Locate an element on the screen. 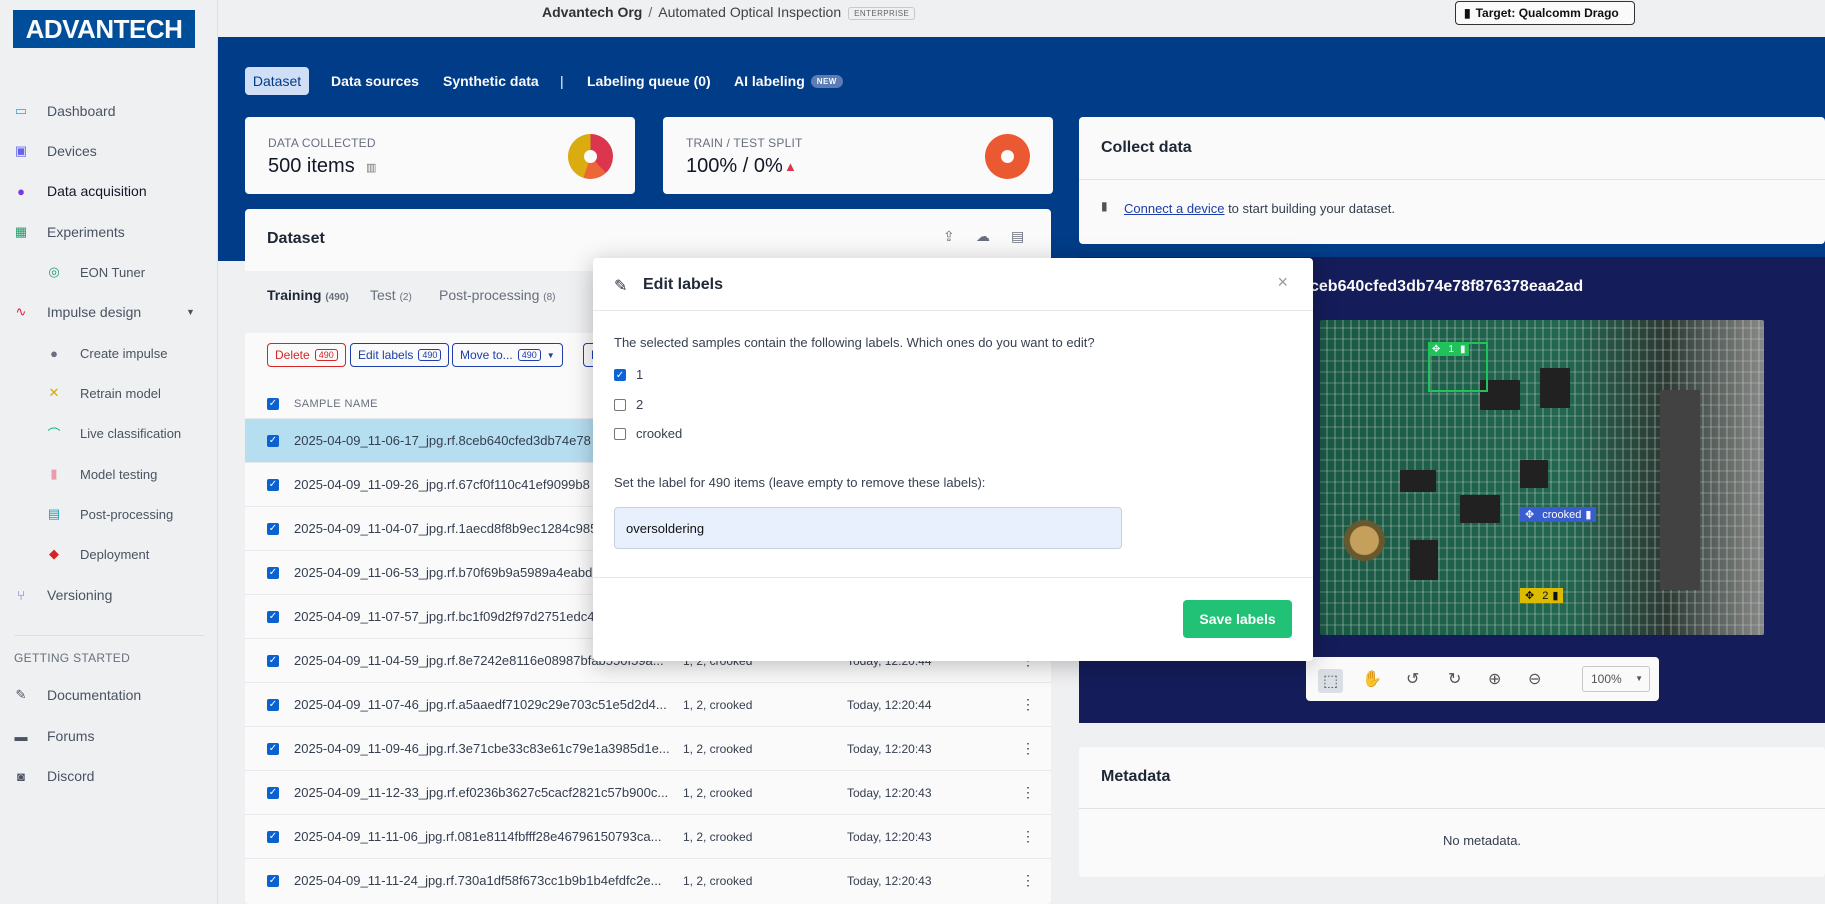 The image size is (1825, 904). sidebar-item-create-impulse: ● Create impulse is located at coordinates (109, 353).